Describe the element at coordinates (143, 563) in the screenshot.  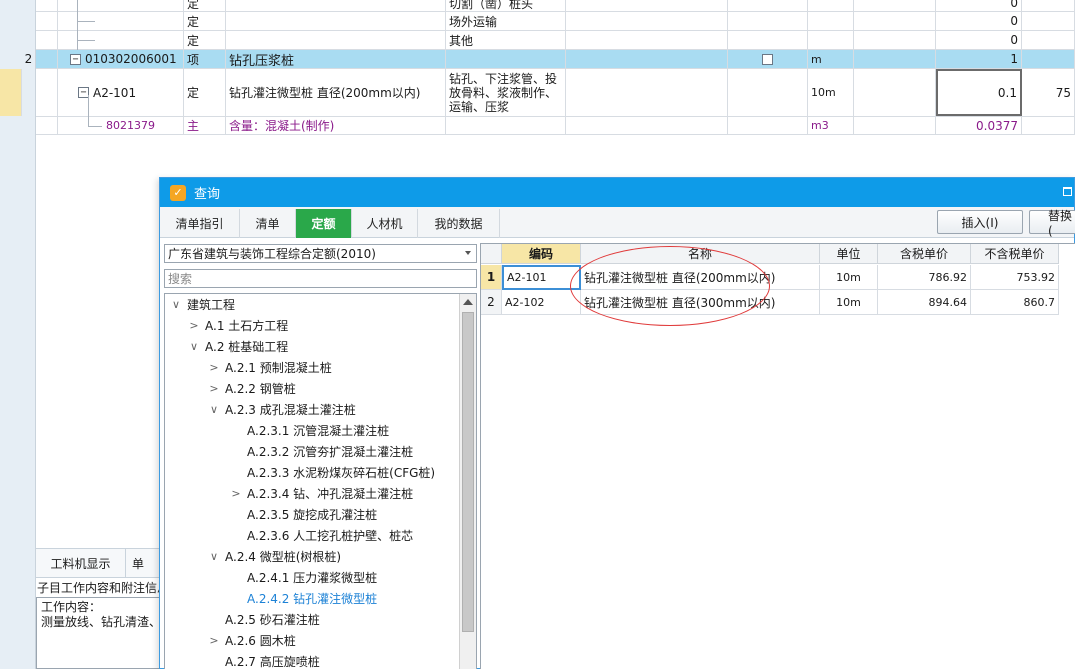
I see `tab-unit: 单` at that location.